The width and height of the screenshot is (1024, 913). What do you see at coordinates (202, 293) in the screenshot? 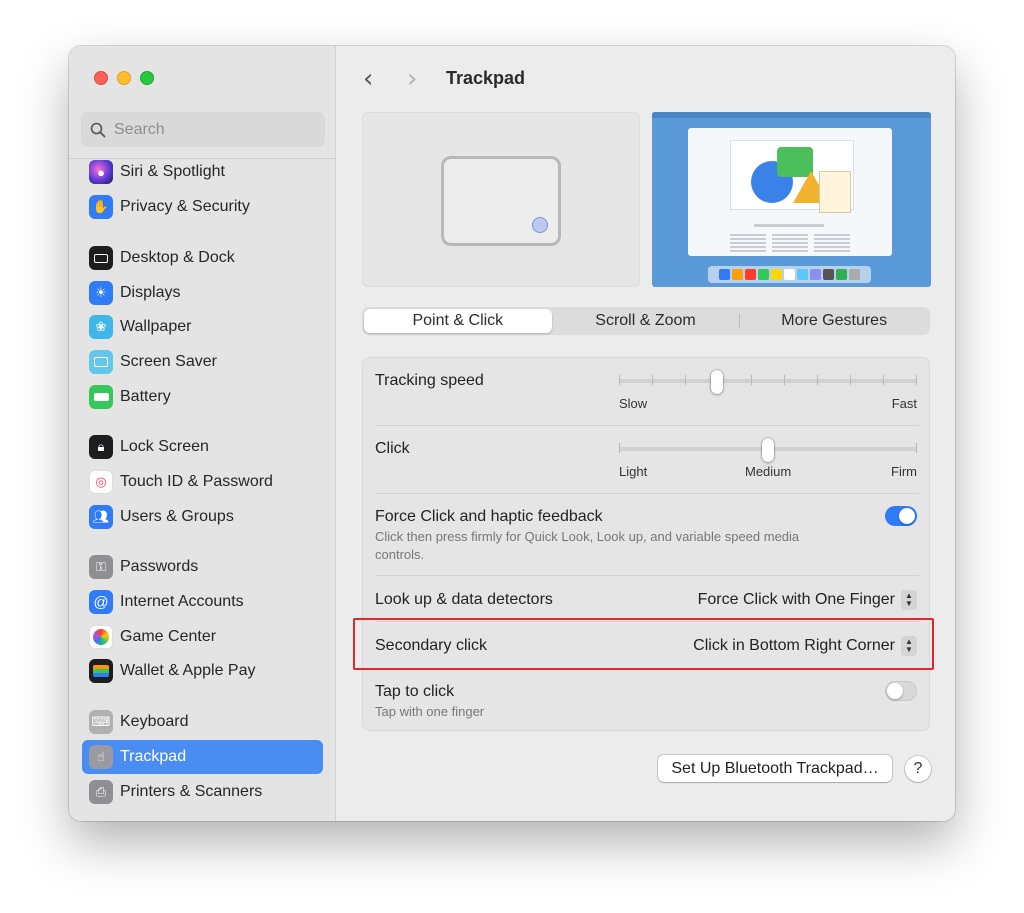
I see `sidebar-item-displays: ☀ Displays` at bounding box center [202, 293].